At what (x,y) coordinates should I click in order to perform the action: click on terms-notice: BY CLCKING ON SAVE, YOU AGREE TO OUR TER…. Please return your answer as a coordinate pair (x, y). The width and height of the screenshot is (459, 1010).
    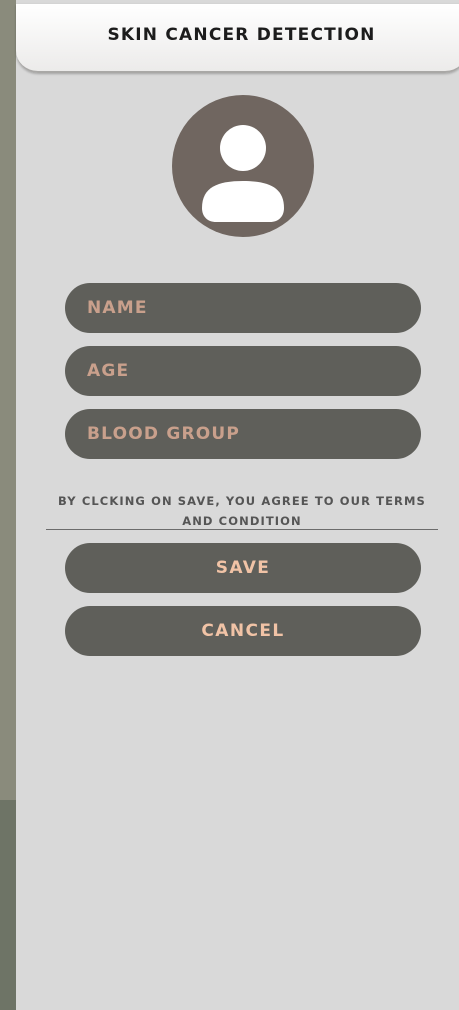
    Looking at the image, I should click on (242, 511).